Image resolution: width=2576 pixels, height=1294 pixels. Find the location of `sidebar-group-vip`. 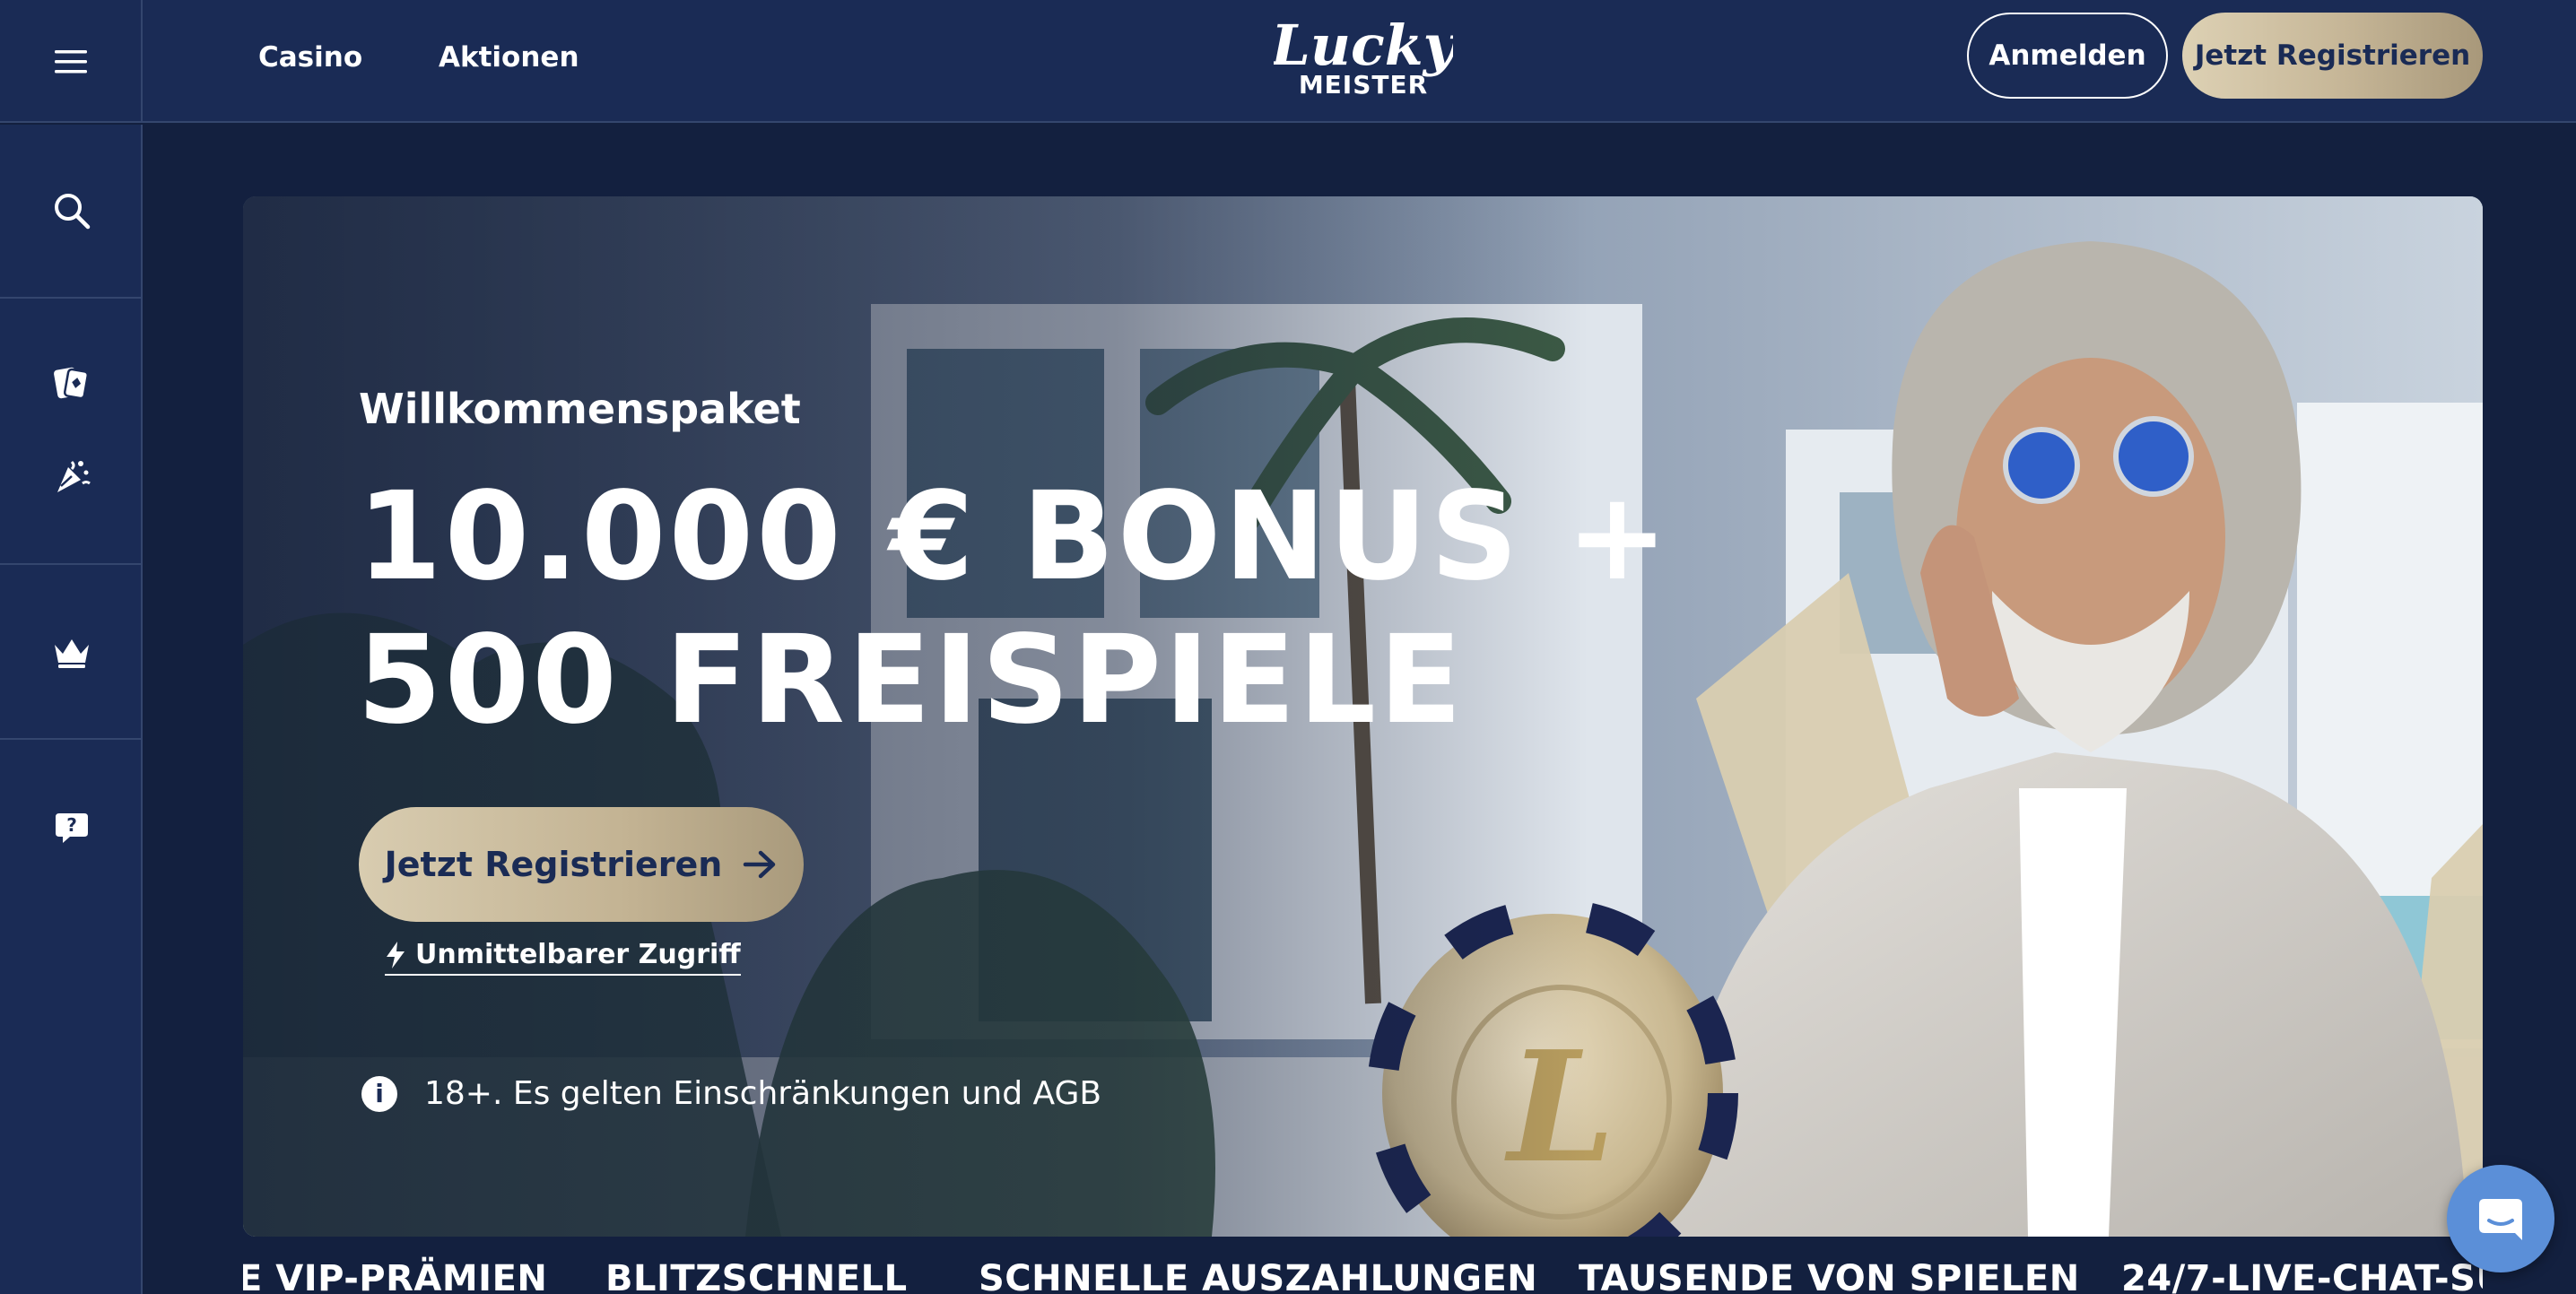

sidebar-group-vip is located at coordinates (70, 652).